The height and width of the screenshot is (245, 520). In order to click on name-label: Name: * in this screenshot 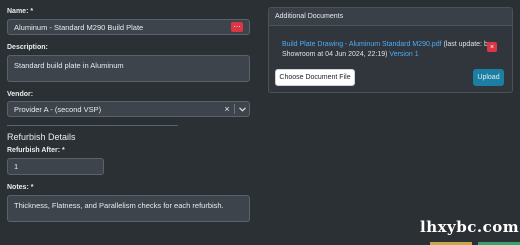, I will do `click(20, 11)`.